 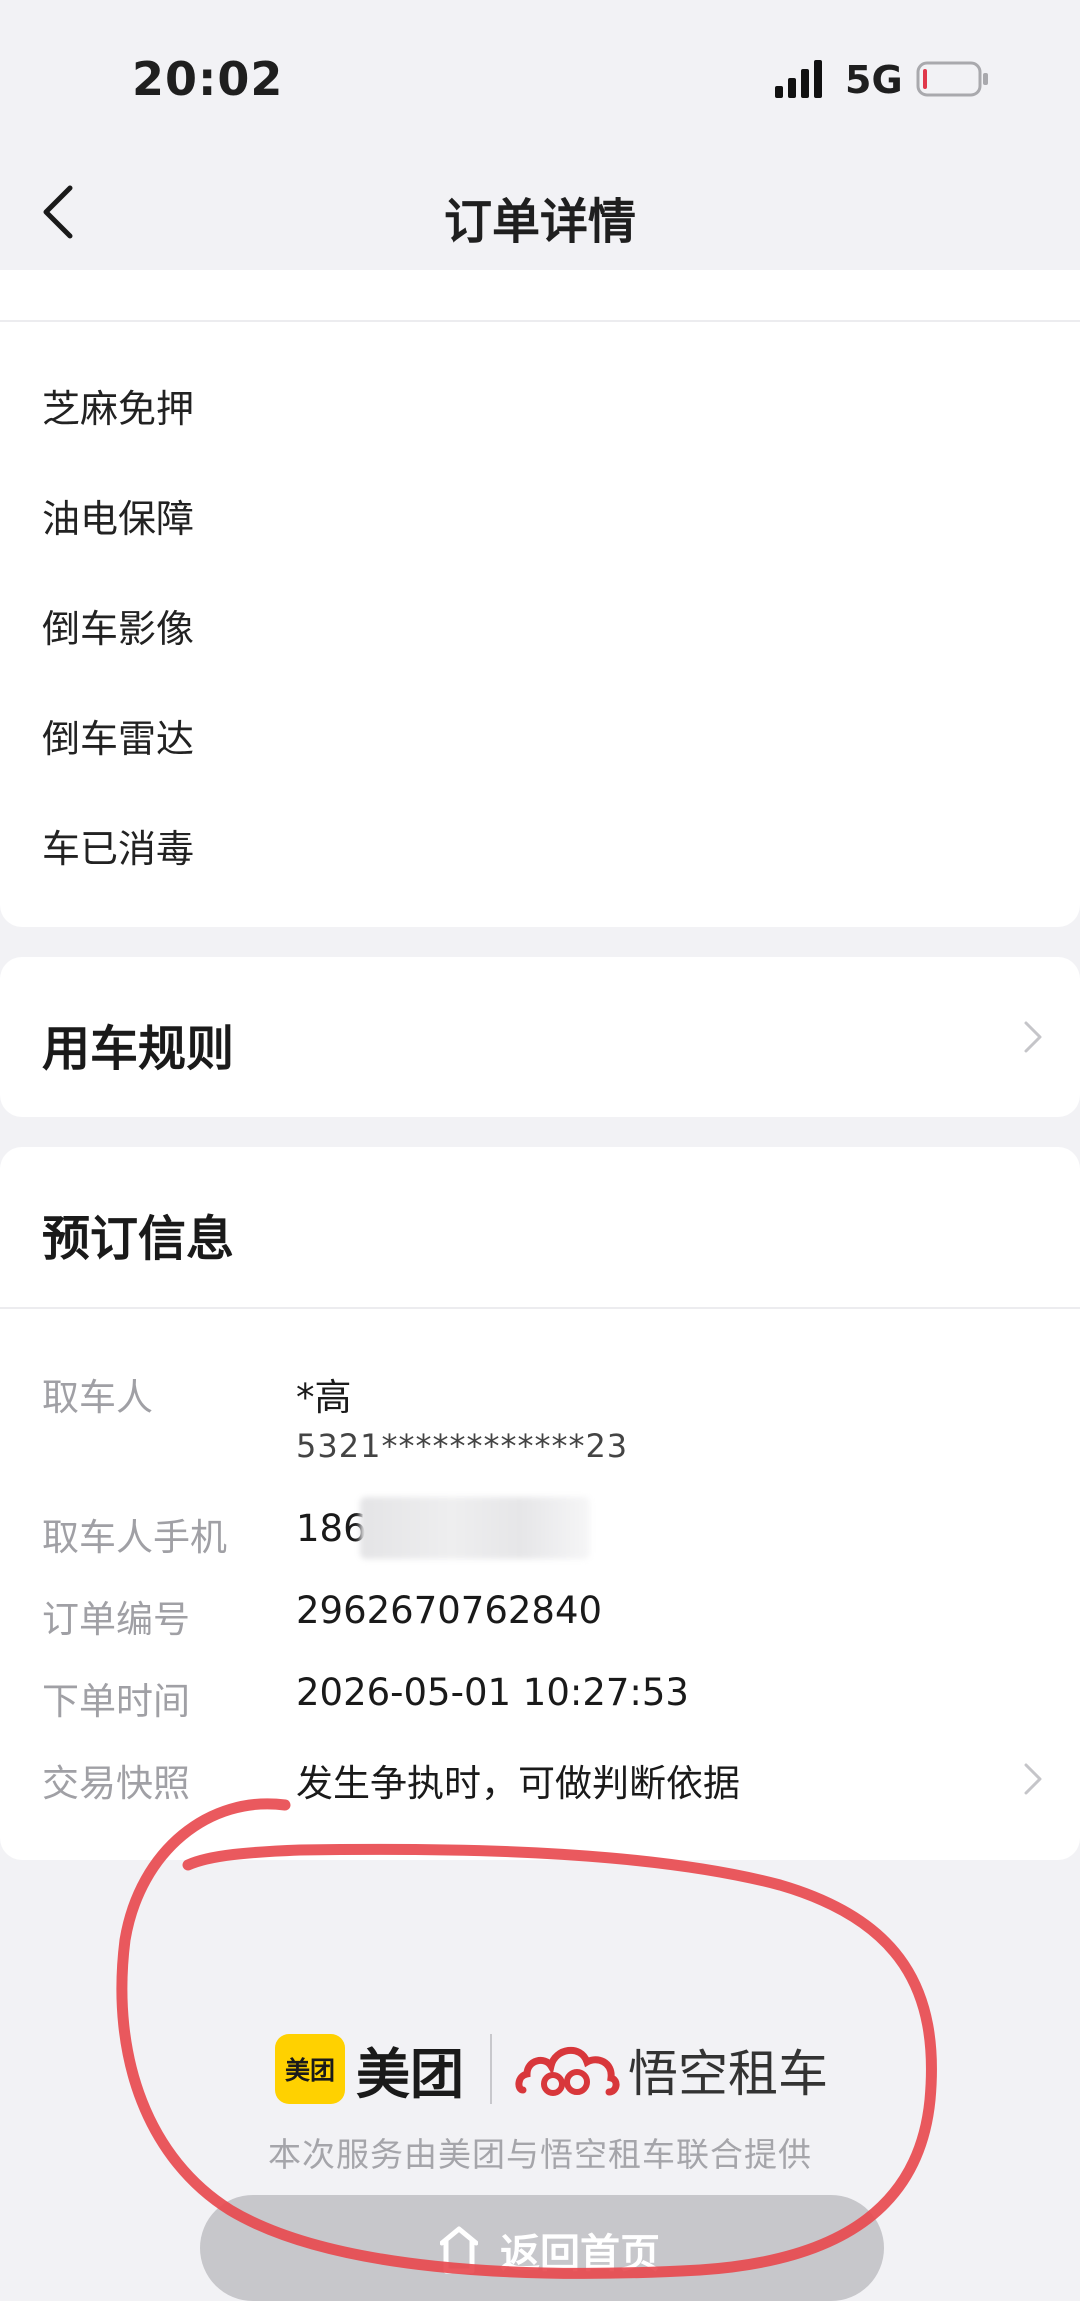 What do you see at coordinates (580, 2254) in the screenshot?
I see `return-home-label: 返回首页` at bounding box center [580, 2254].